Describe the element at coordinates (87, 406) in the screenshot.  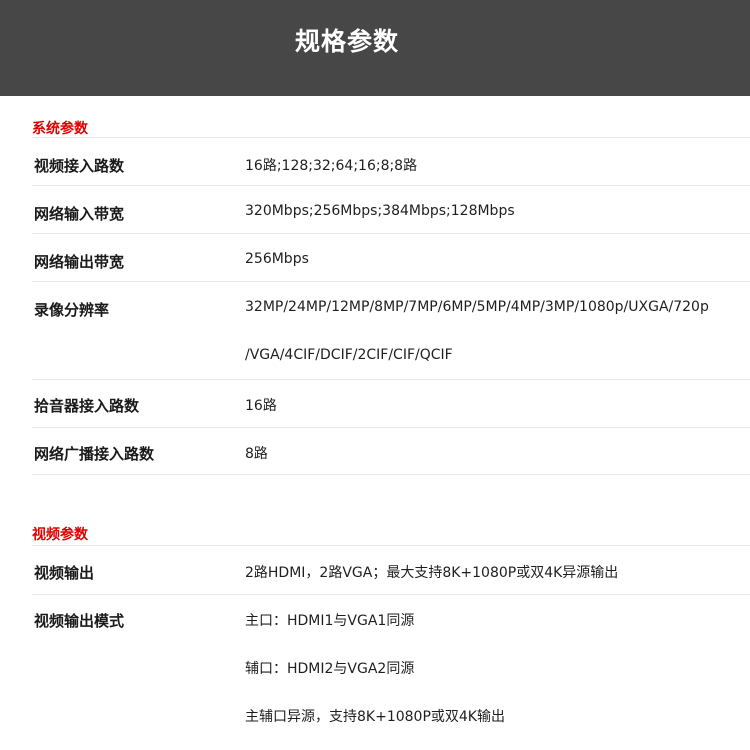
I see `spec-label-audio-pickup-channels: 拾音器接入路数` at that location.